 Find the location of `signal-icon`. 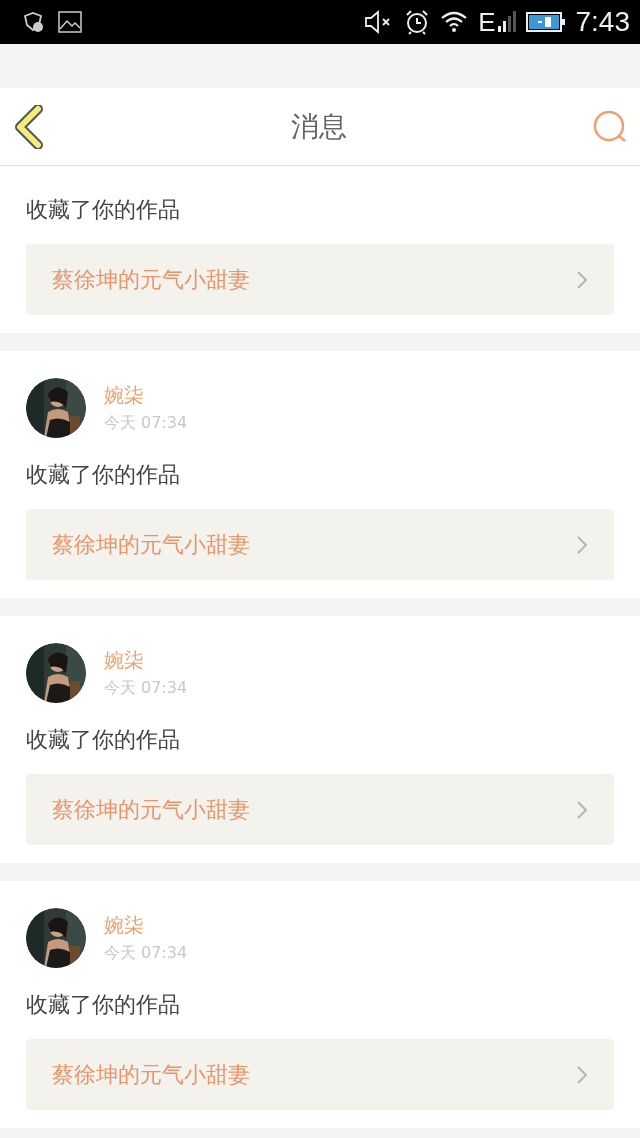

signal-icon is located at coordinates (506, 22).